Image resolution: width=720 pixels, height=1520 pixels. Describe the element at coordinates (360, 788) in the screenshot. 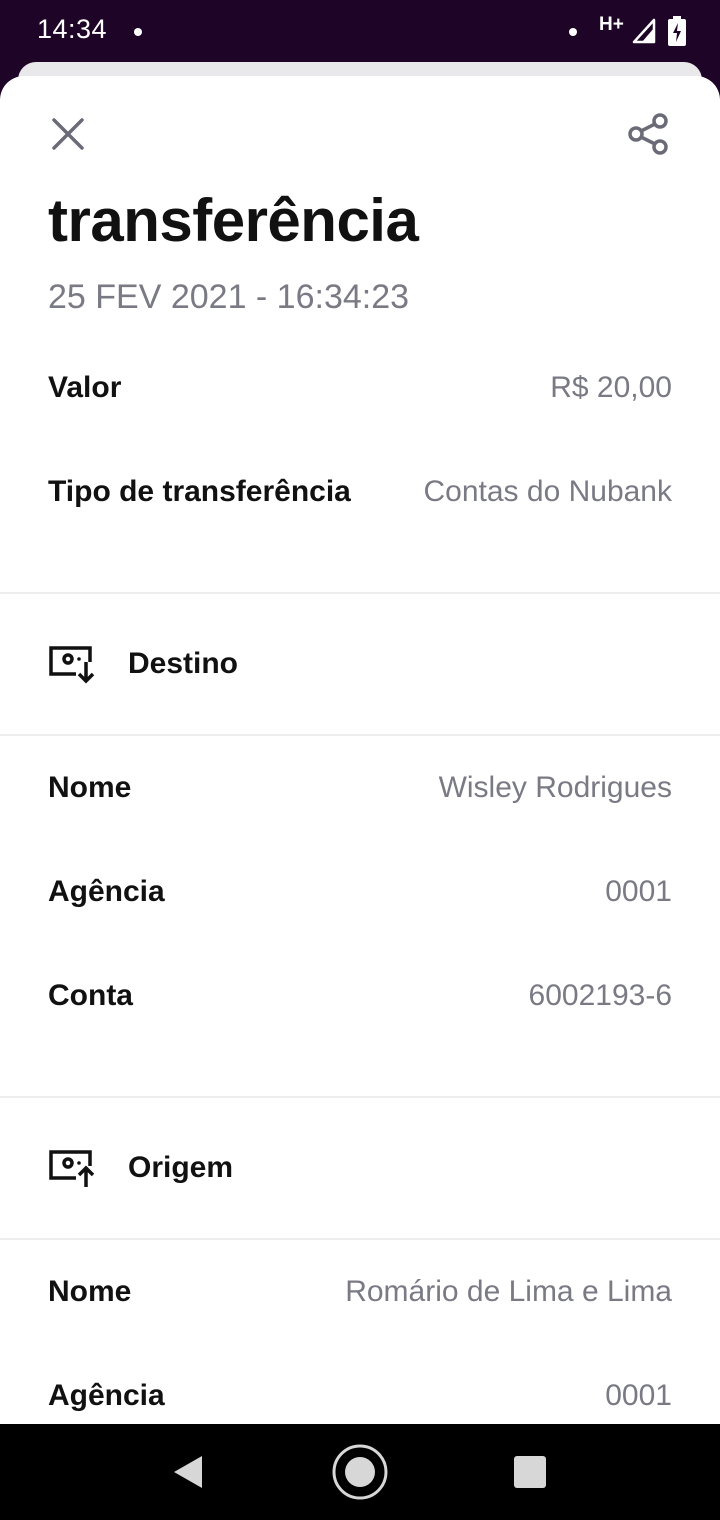

I see `detail-row-nome: Nome Wisley Rodrigues` at that location.